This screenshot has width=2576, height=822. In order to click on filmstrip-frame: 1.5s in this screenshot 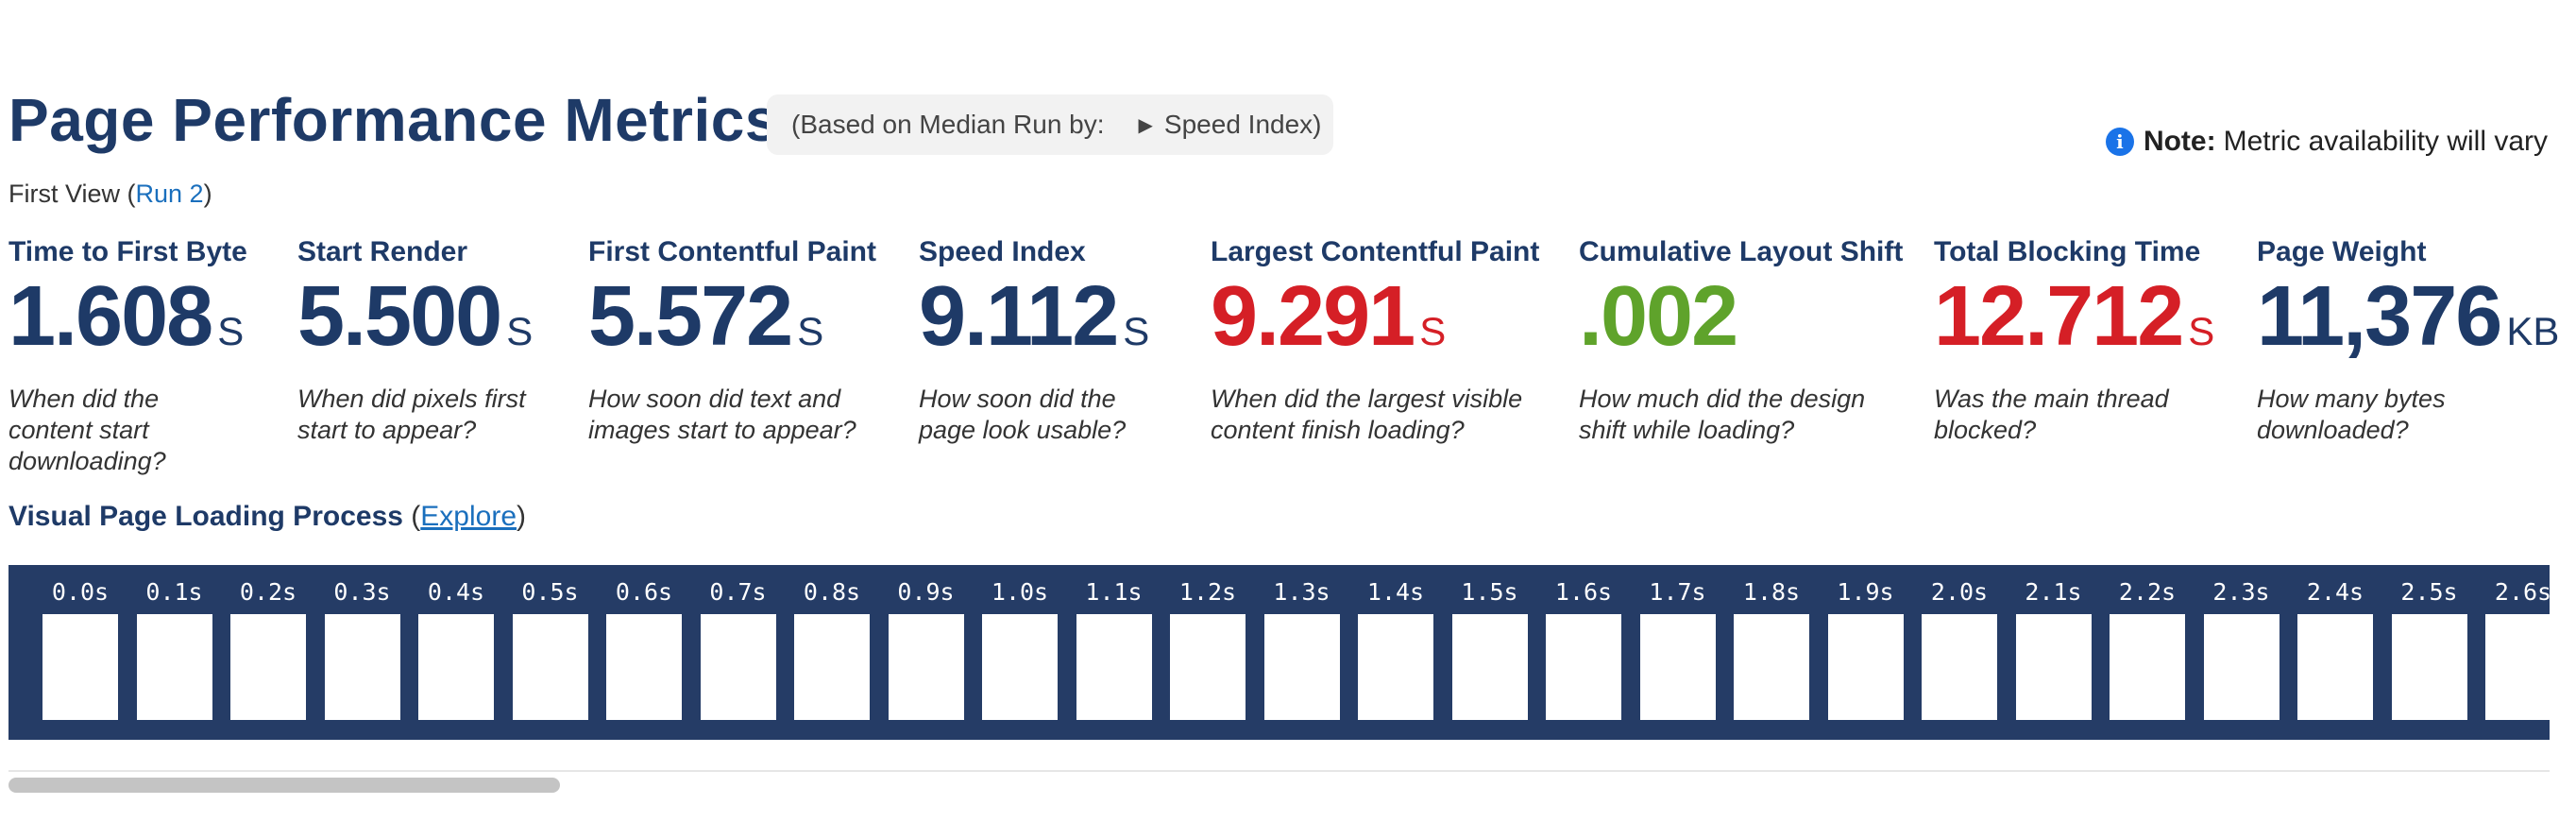, I will do `click(1489, 652)`.